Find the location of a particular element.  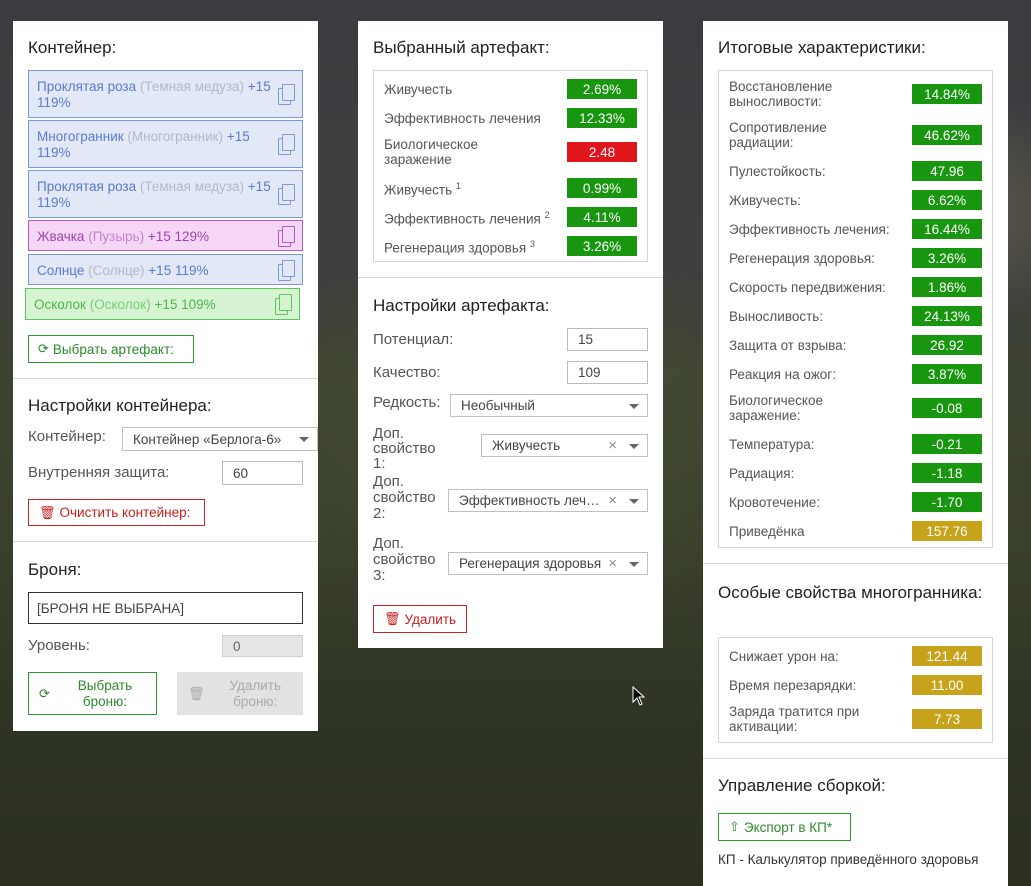

stat-row: Живучесть 2.69% is located at coordinates (510, 89).